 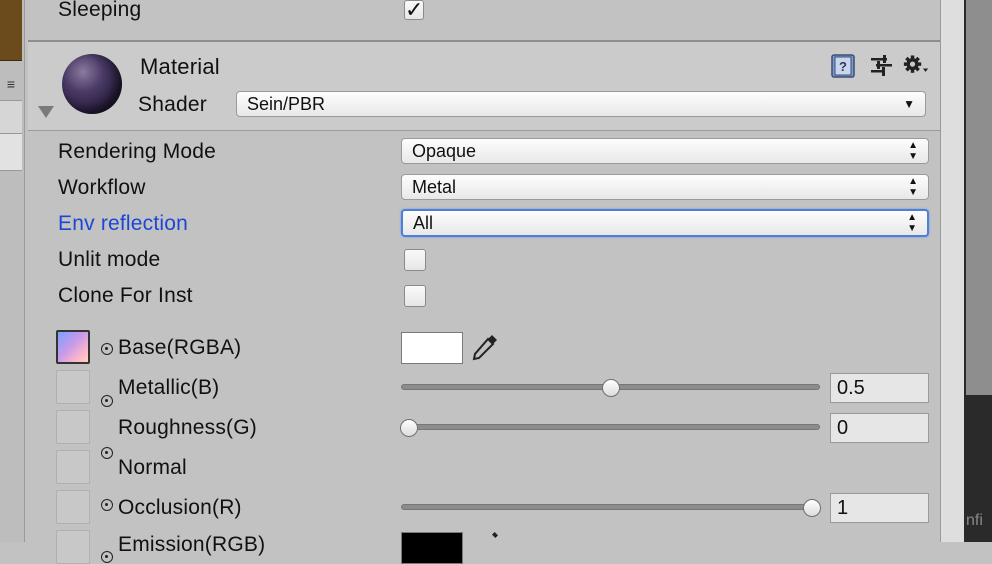 I want to click on foldout-triangle-icon, so click(x=46, y=112).